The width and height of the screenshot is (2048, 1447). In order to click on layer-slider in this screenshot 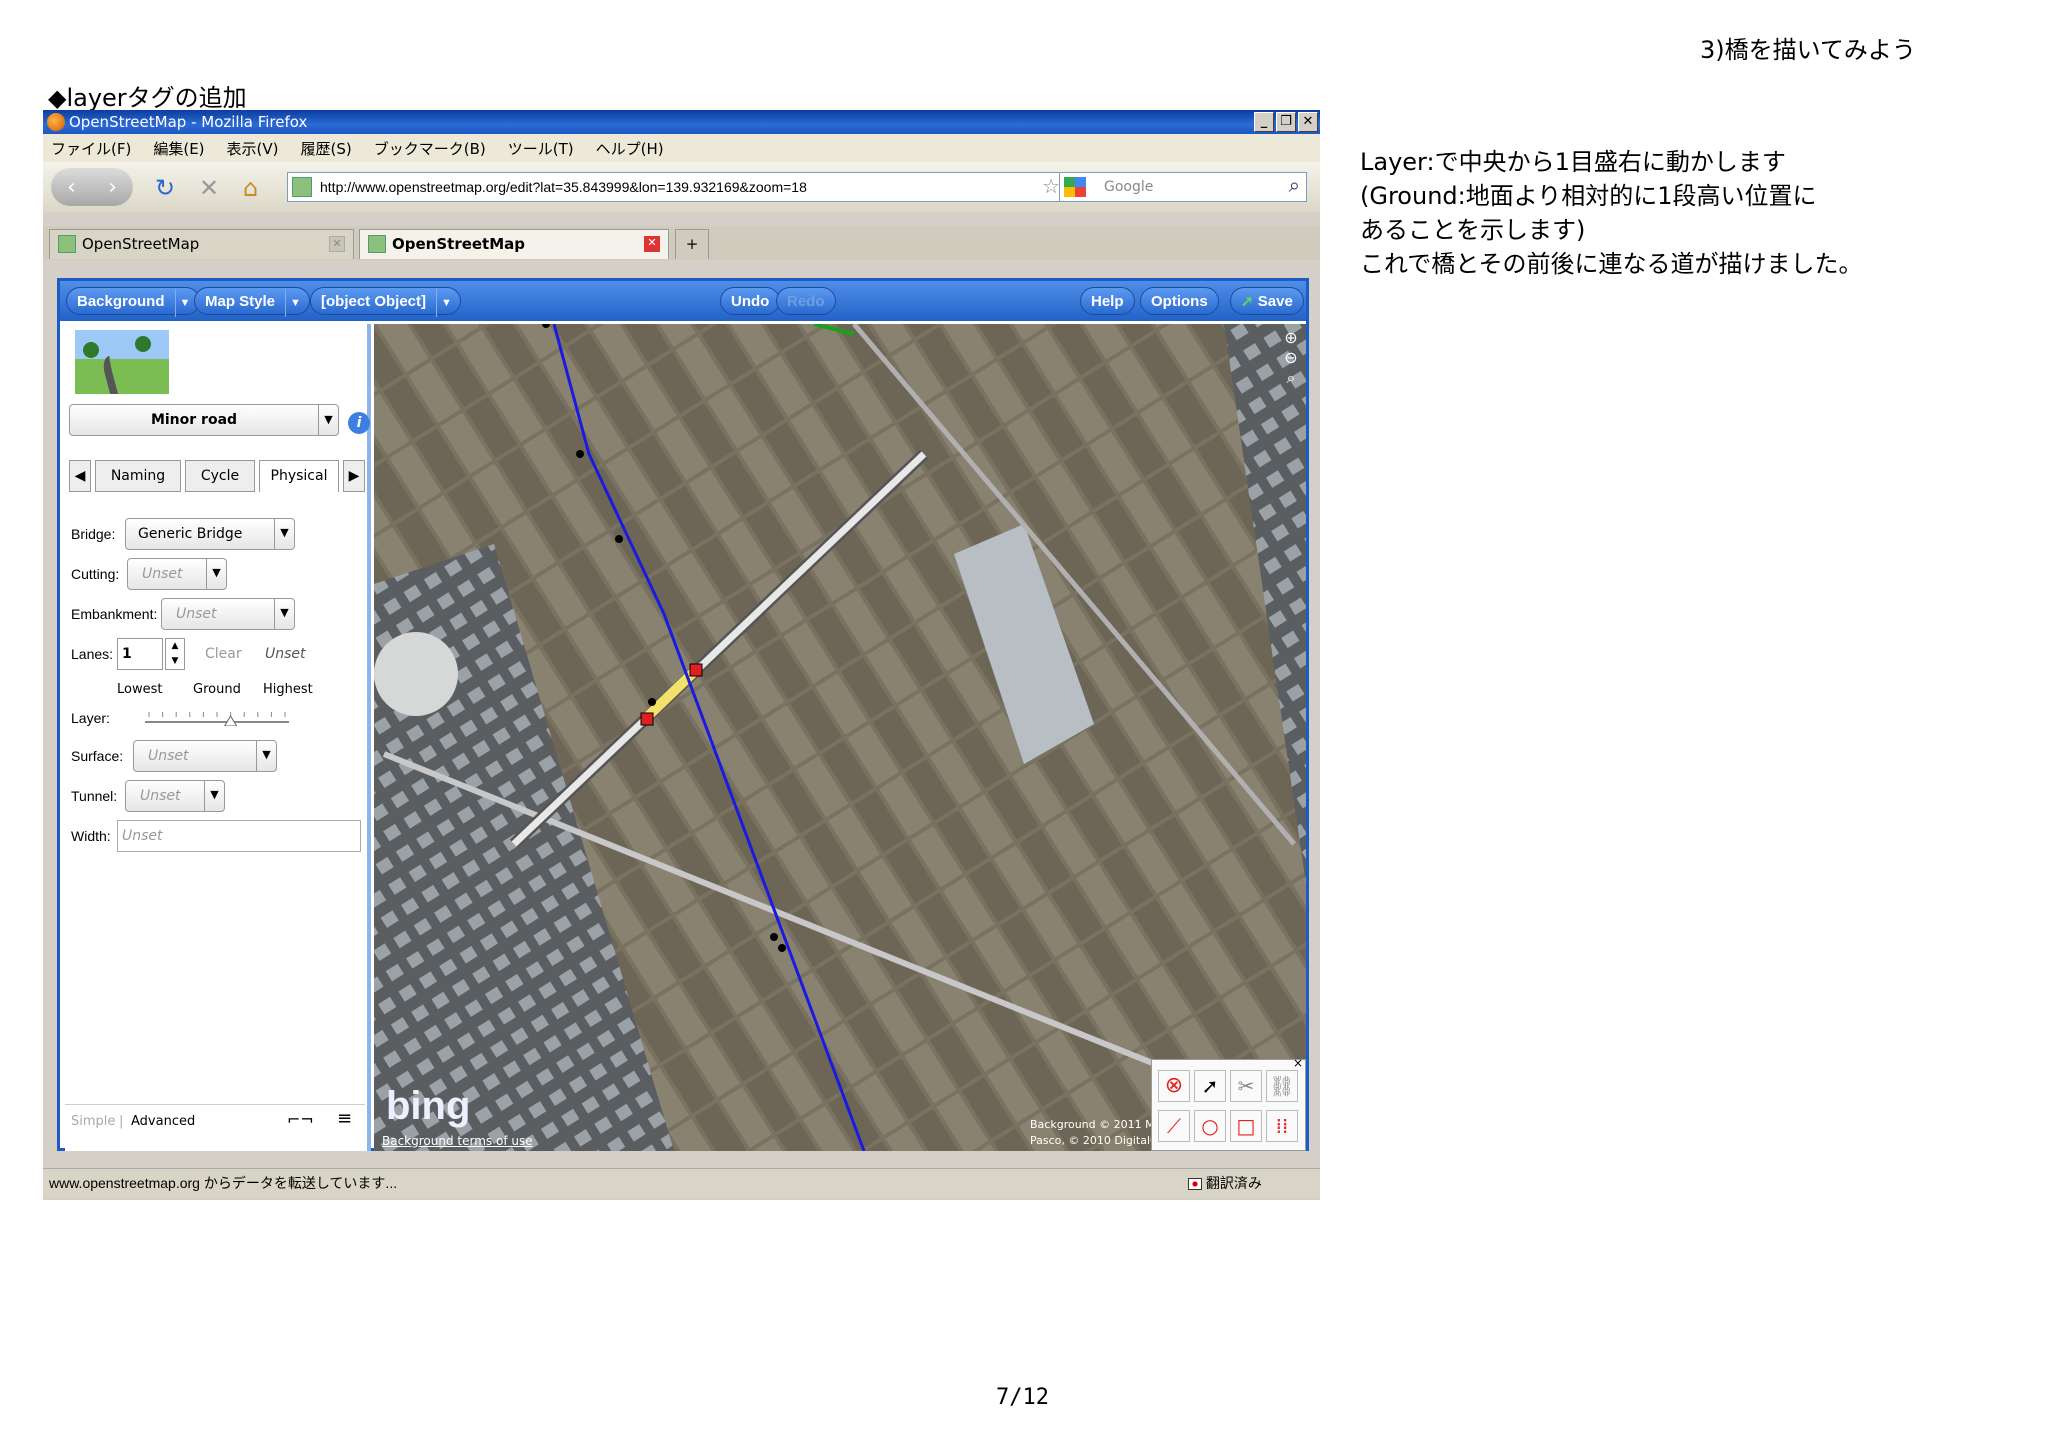, I will do `click(217, 715)`.